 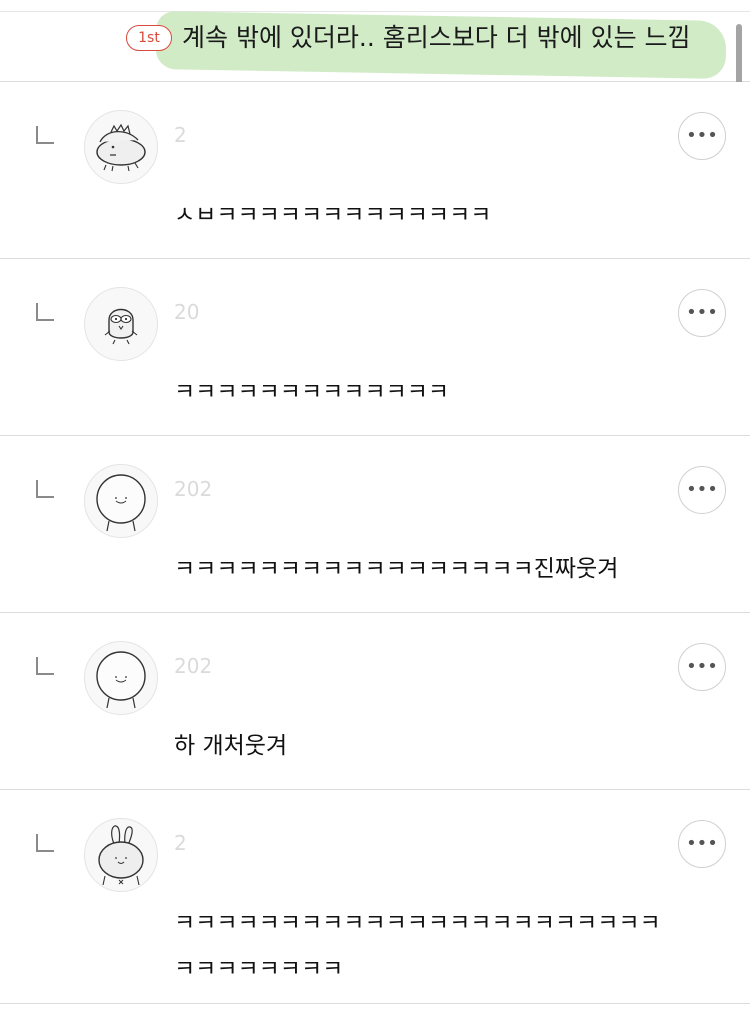 What do you see at coordinates (187, 312) in the screenshot?
I see `comment-date: 20` at bounding box center [187, 312].